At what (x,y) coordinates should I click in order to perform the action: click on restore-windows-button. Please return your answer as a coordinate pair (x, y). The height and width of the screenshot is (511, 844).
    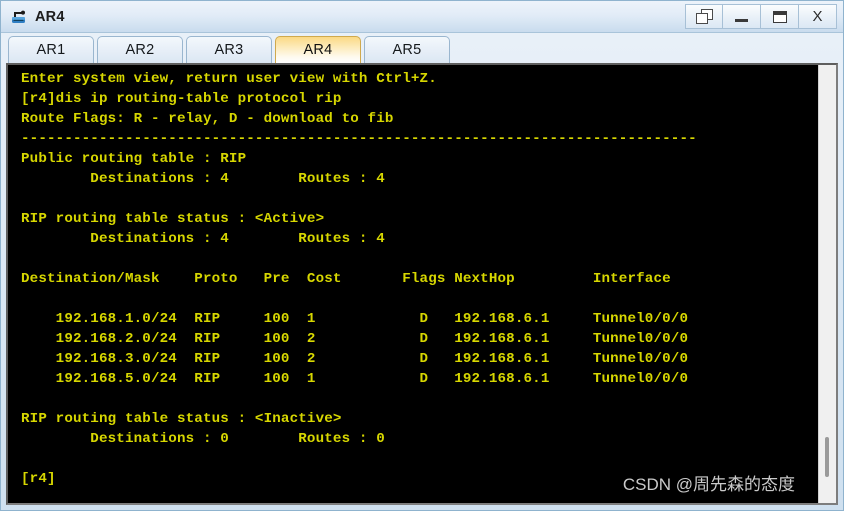
    Looking at the image, I should click on (704, 16).